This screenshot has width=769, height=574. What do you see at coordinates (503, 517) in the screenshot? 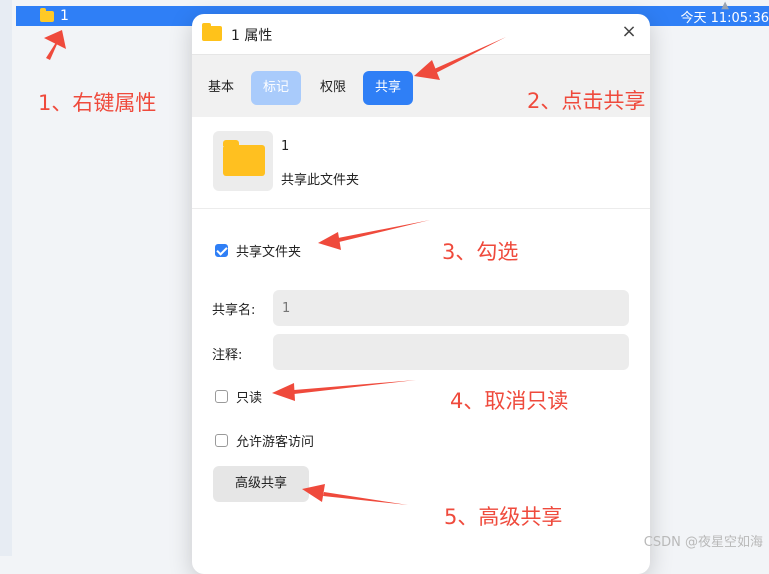
I see `annotation-step-5: 5、高级共享` at bounding box center [503, 517].